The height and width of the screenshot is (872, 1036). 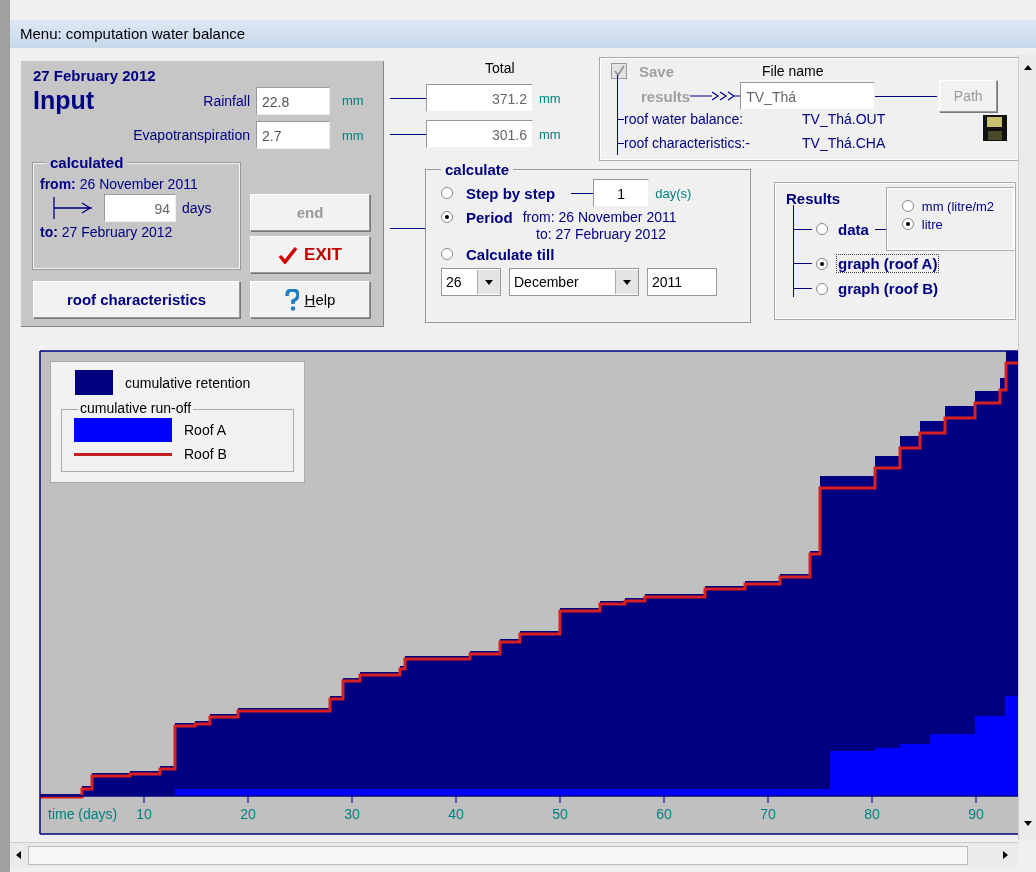 I want to click on horizontal-scrollbar, so click(x=514, y=854).